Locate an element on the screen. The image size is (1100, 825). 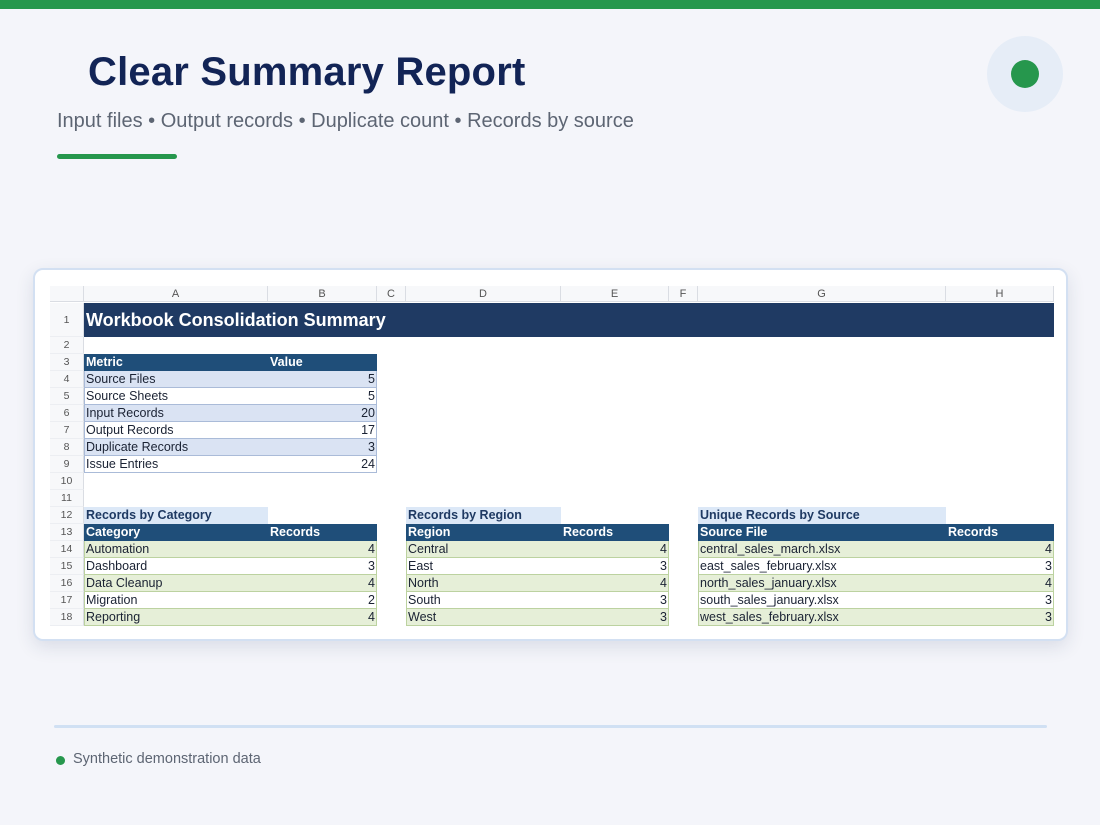
category-name-cell: Migration is located at coordinates (176, 600).